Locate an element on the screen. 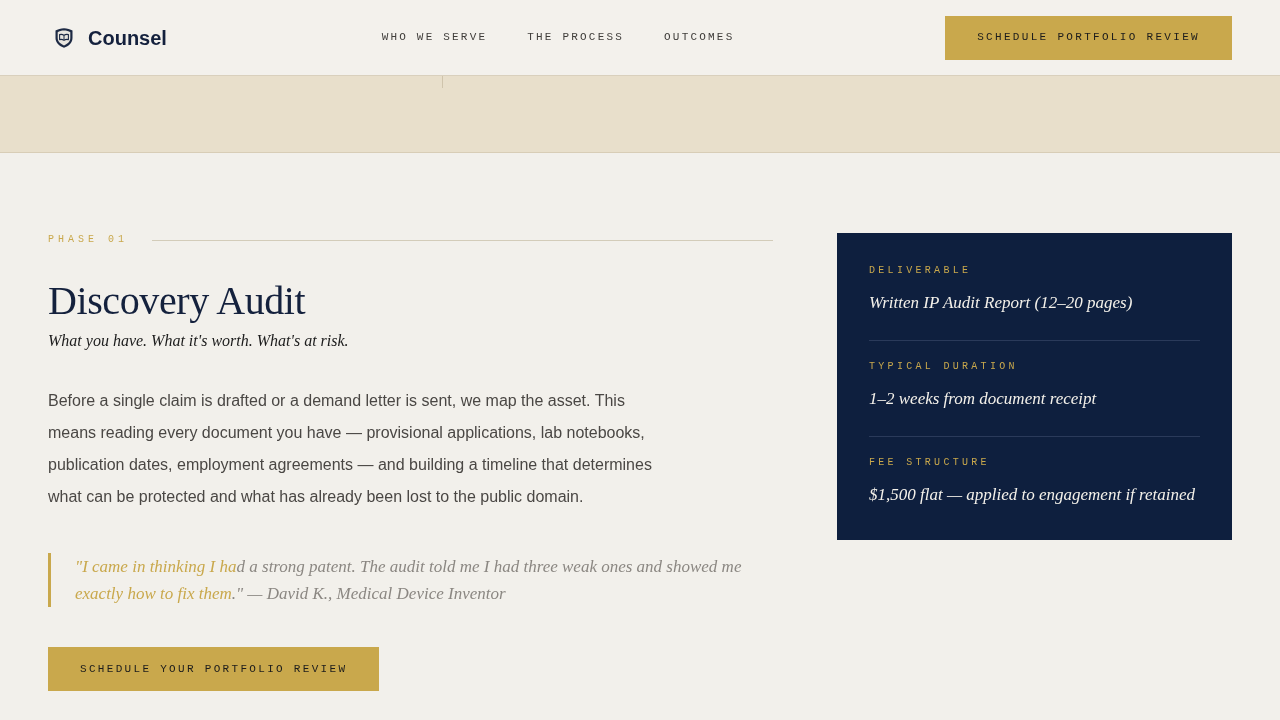  nav-link: THE PROCESS is located at coordinates (576, 37).